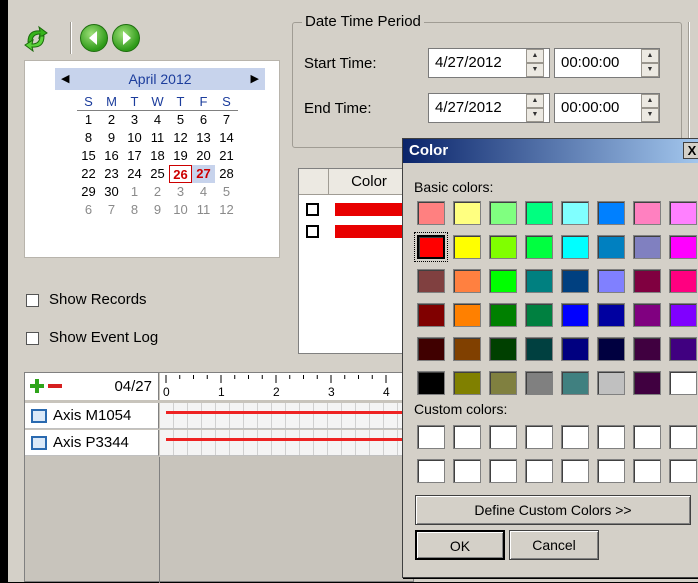  Describe the element at coordinates (134, 174) in the screenshot. I see `calendar-day: 24` at that location.